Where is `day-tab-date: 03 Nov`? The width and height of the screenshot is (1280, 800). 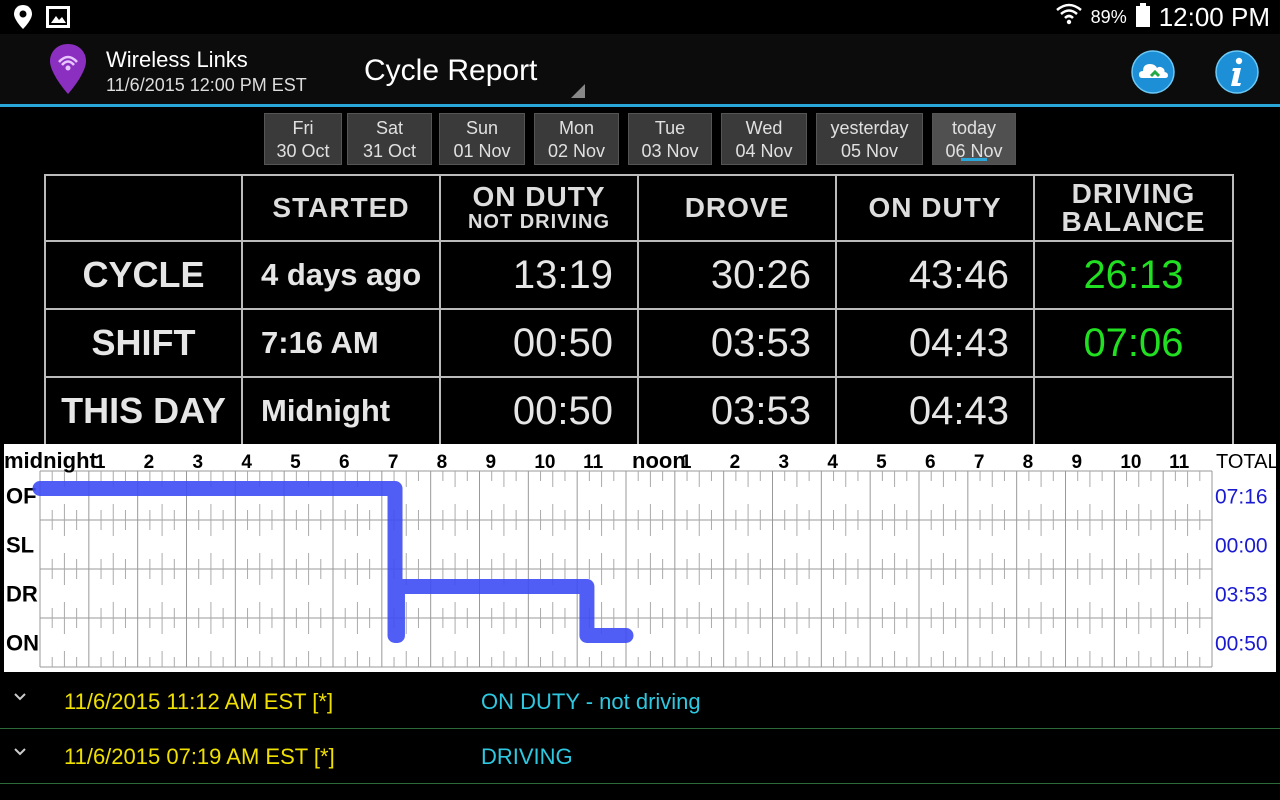 day-tab-date: 03 Nov is located at coordinates (670, 151).